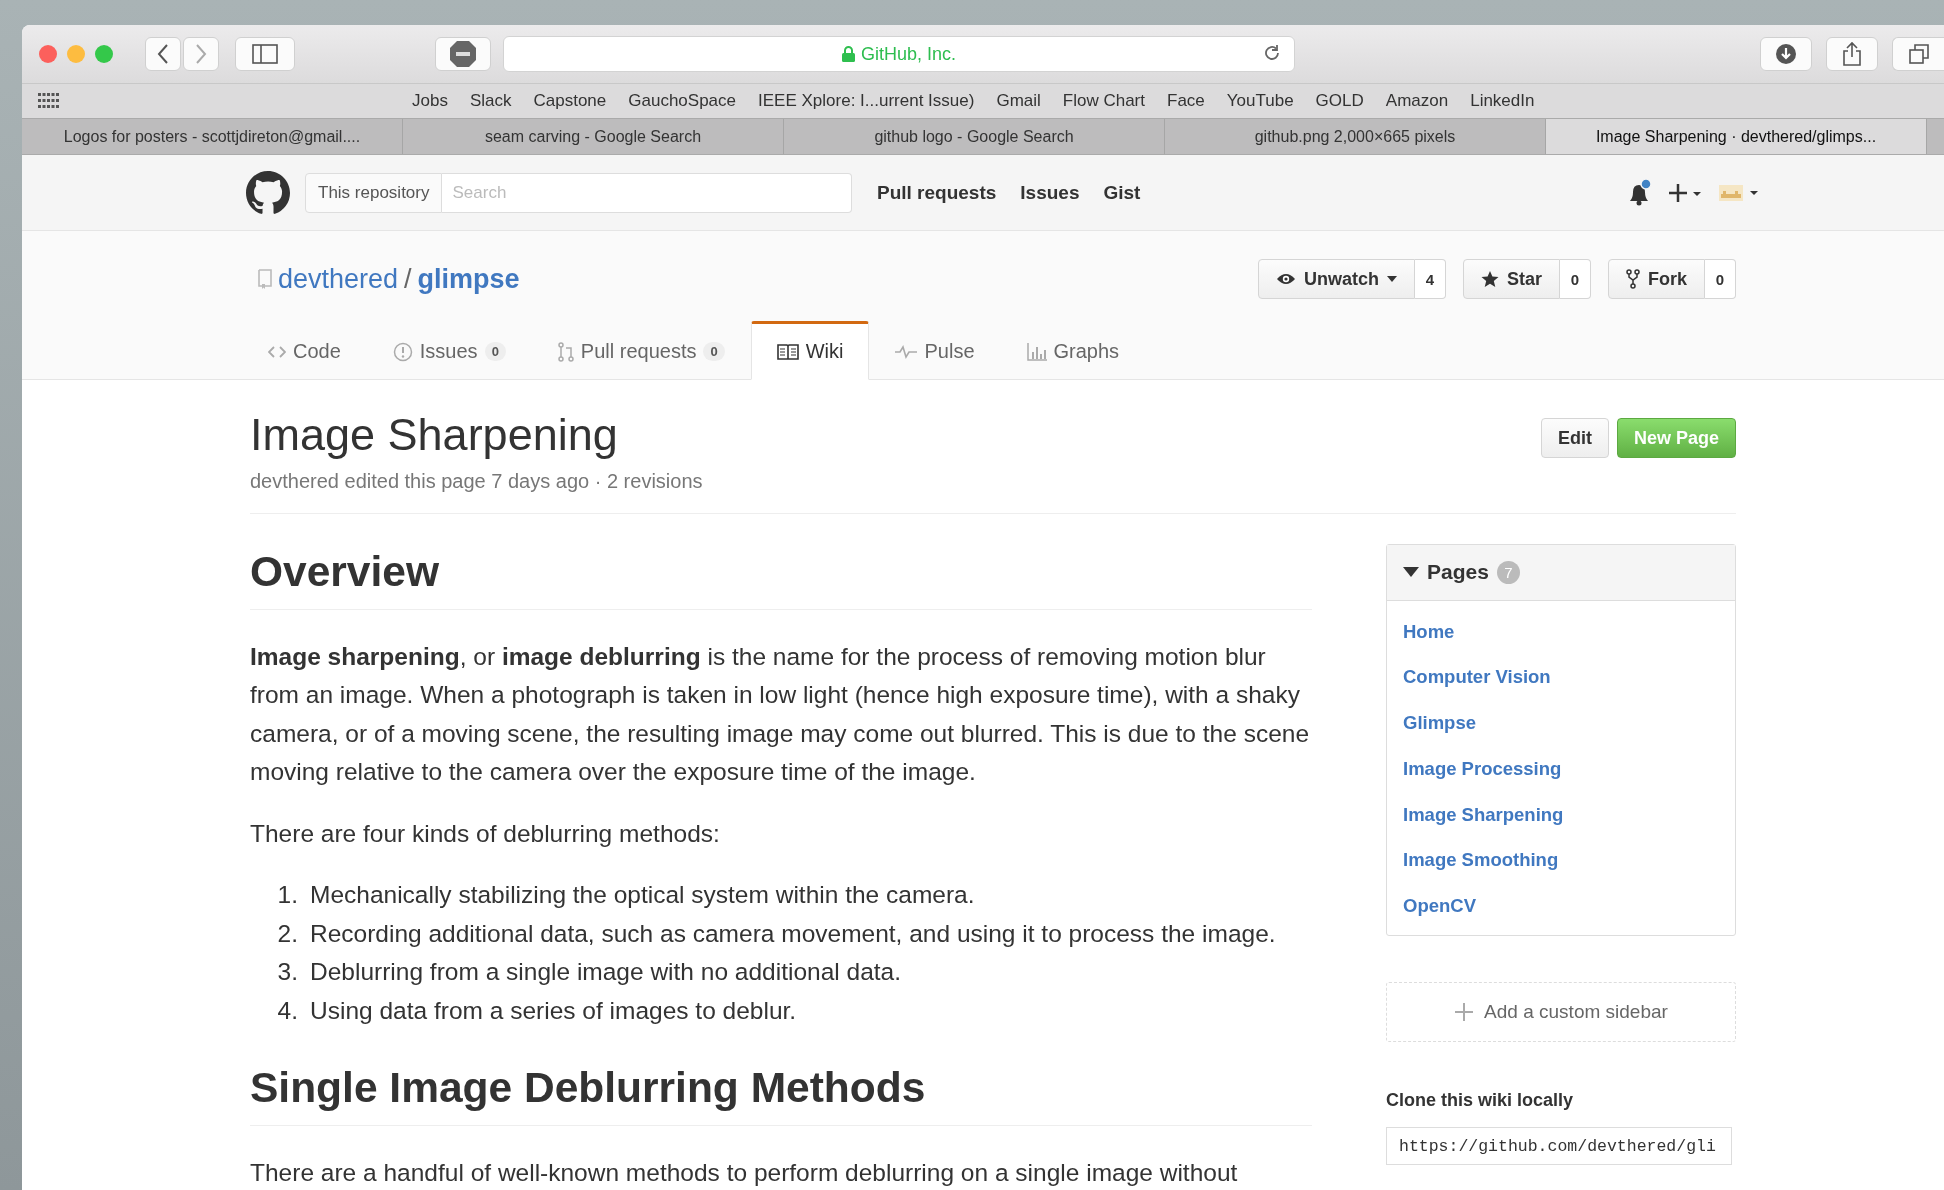 This screenshot has width=1944, height=1190. I want to click on pull-request-icon, so click(565, 351).